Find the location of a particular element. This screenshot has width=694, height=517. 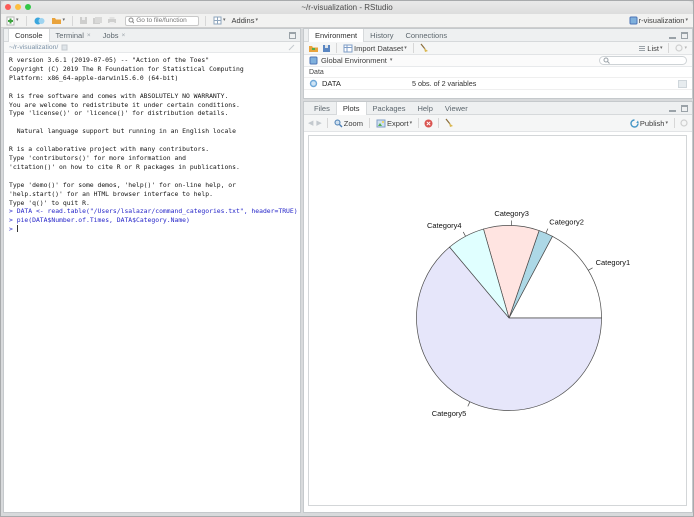

save-workspace-button is located at coordinates (326, 48).